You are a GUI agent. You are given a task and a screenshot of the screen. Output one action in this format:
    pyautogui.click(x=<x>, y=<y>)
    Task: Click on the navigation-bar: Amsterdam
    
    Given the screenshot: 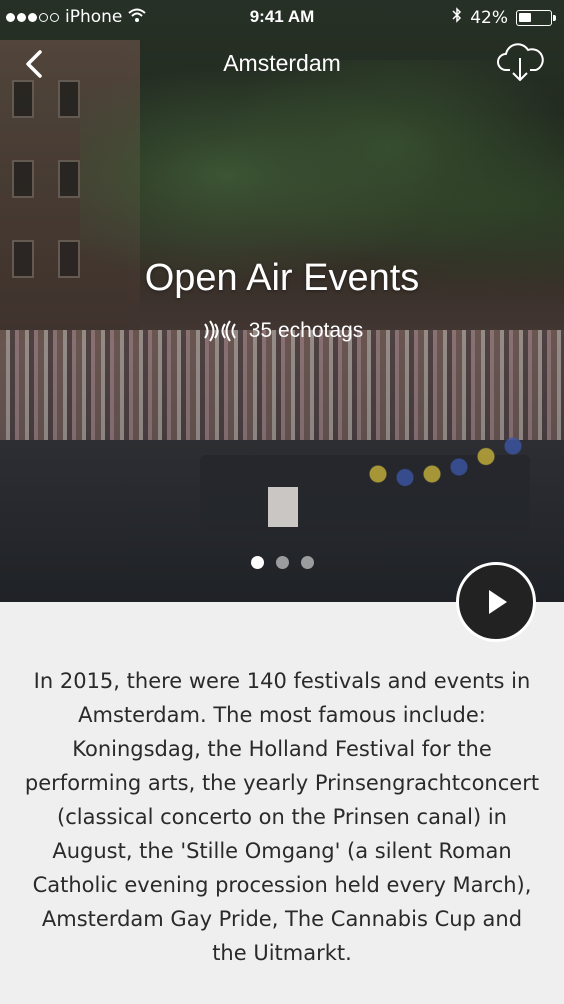 What is the action you would take?
    pyautogui.click(x=282, y=64)
    